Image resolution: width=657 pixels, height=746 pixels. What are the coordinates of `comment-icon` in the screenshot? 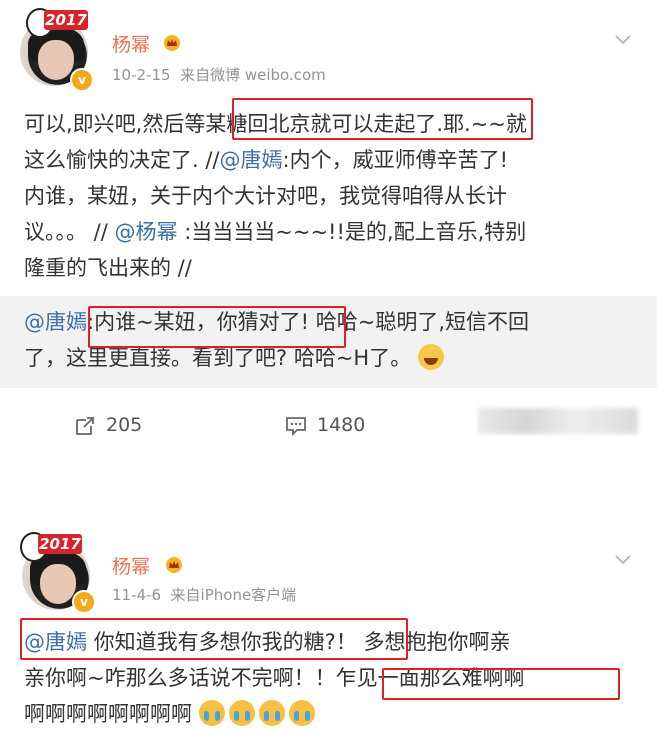 It's located at (296, 426).